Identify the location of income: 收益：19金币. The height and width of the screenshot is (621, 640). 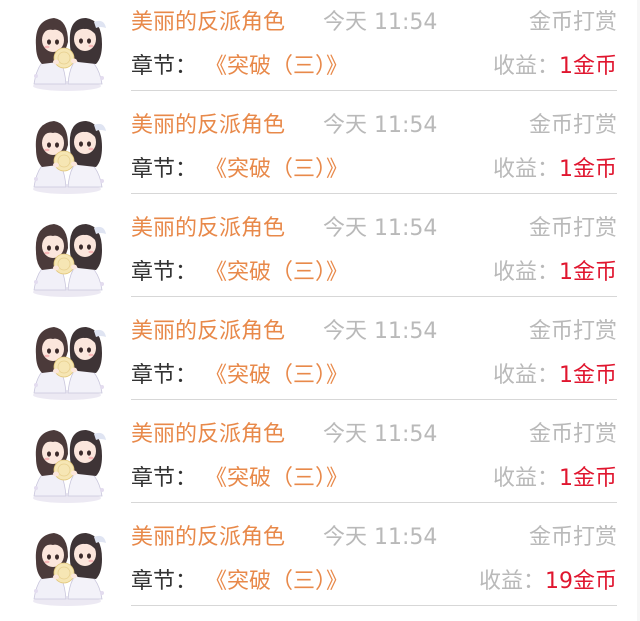
(548, 582).